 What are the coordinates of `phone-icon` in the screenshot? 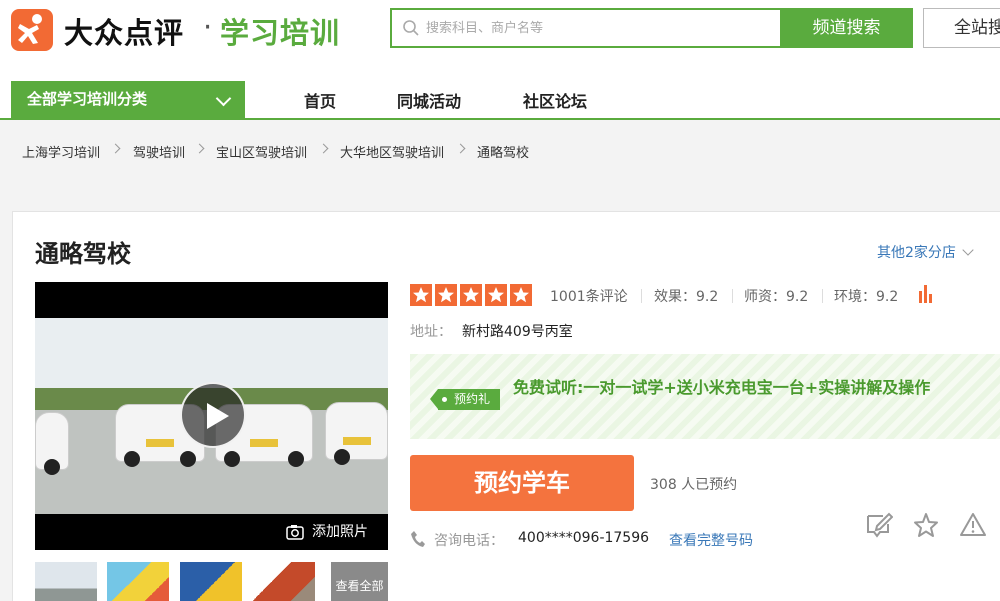 It's located at (418, 539).